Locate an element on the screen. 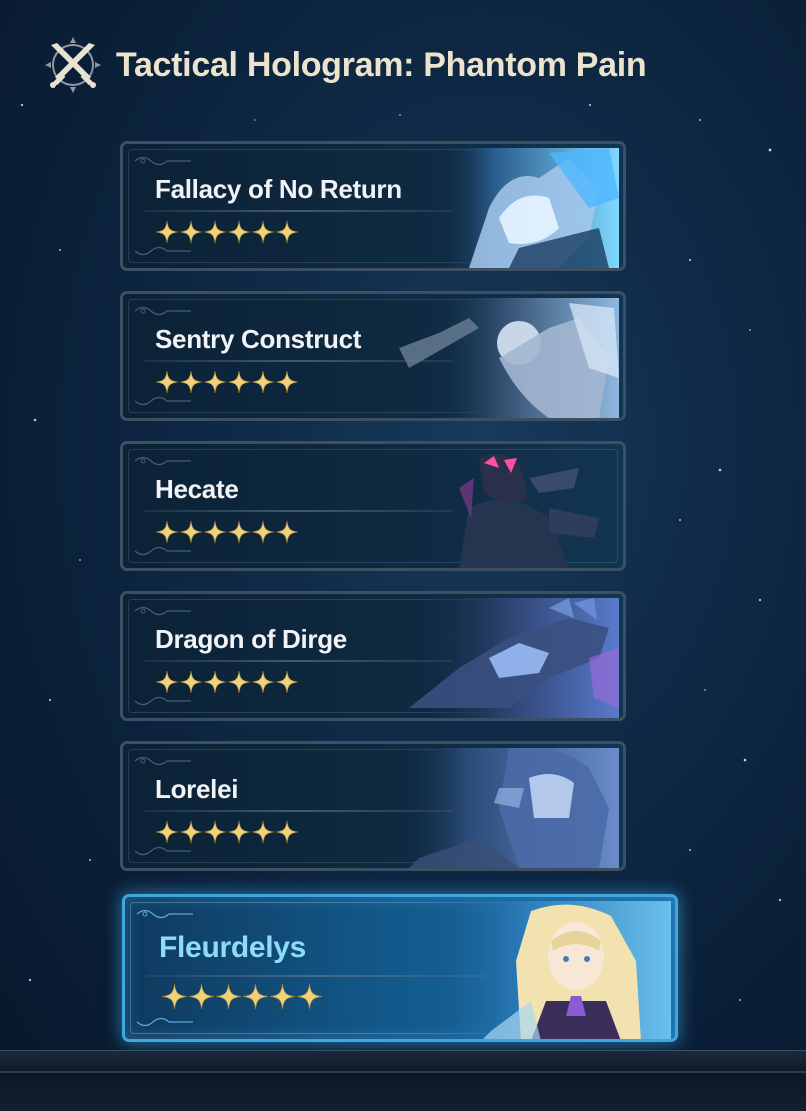 This screenshot has width=806, height=1111. boss-card-dragon-of-dirge: Dragon of Dirge is located at coordinates (373, 656).